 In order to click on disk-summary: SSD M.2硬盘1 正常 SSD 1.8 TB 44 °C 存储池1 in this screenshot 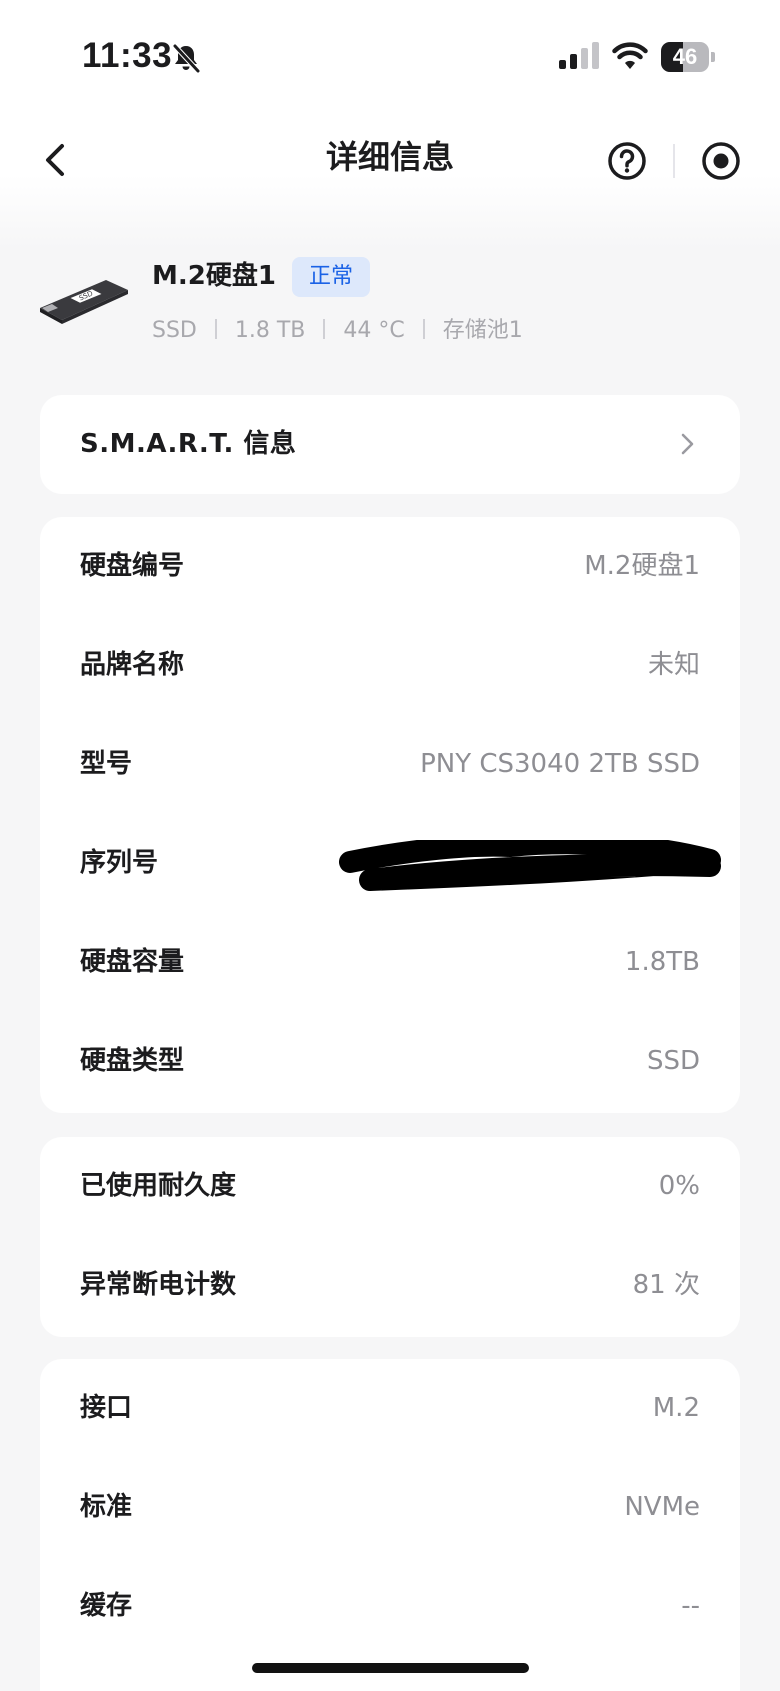, I will do `click(390, 305)`.